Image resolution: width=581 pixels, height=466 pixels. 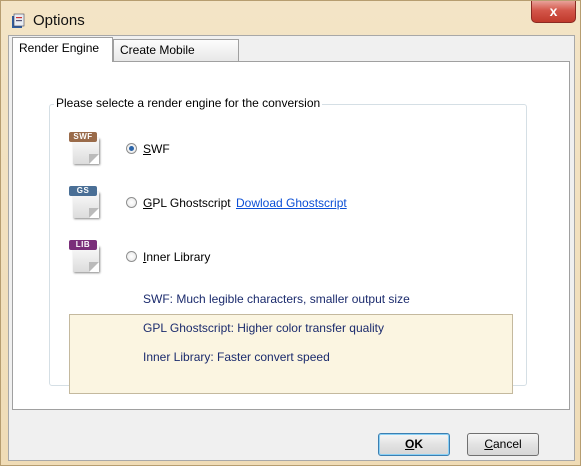 I want to click on close-button: x, so click(x=553, y=12).